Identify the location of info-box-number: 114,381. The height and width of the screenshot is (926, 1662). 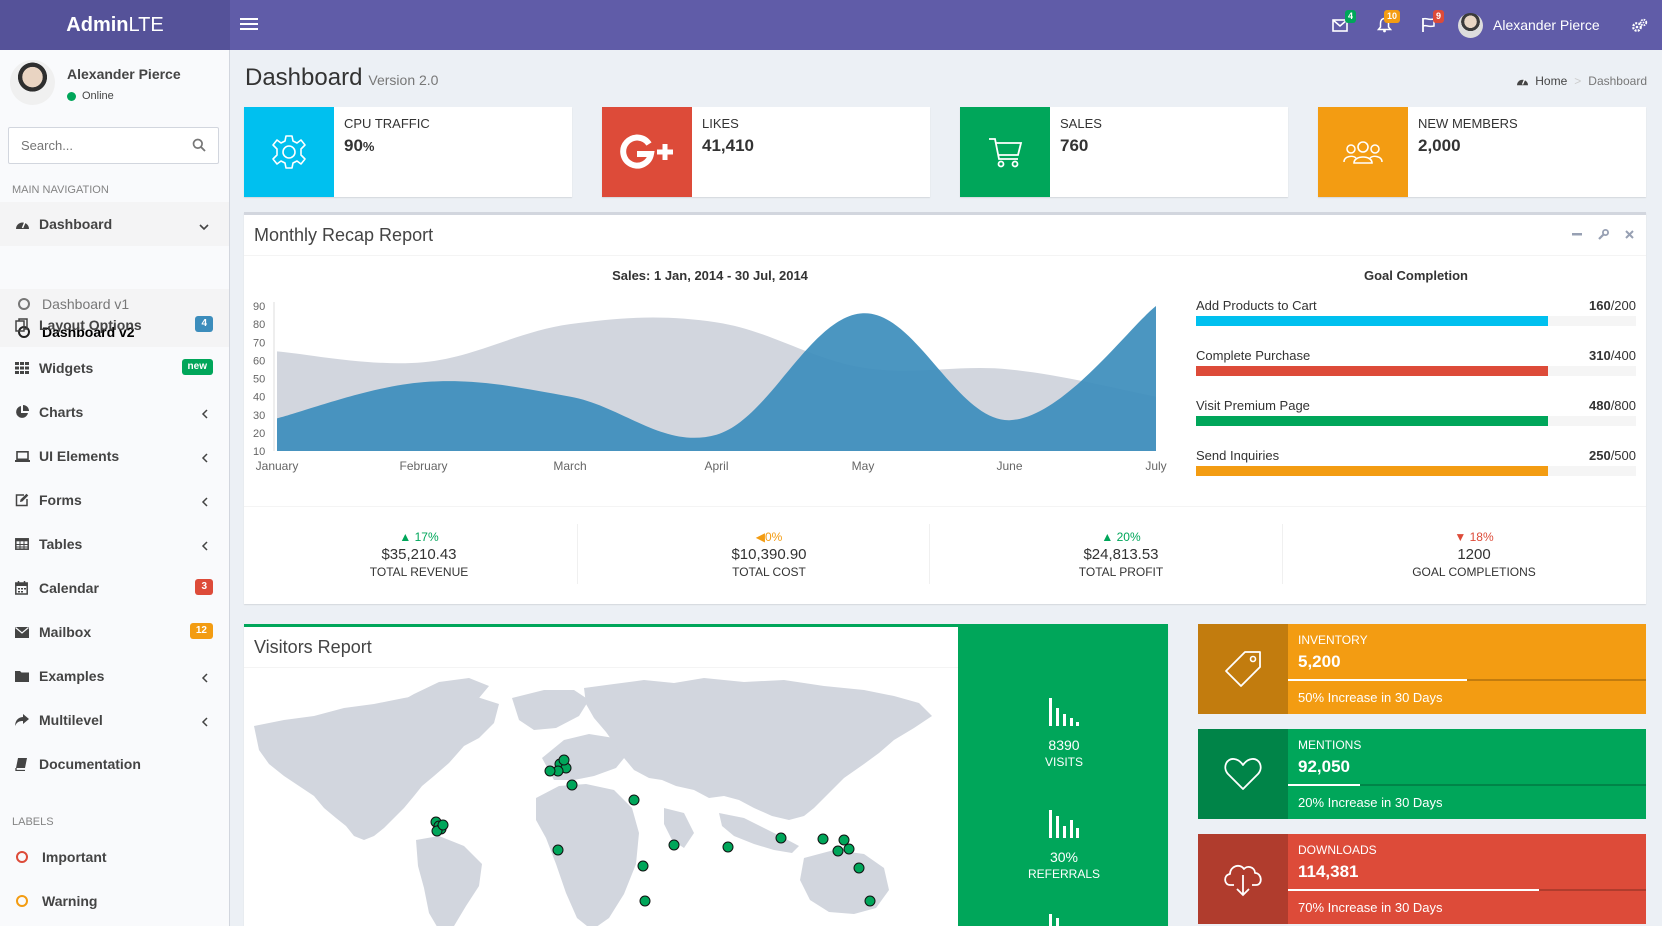
(1328, 871).